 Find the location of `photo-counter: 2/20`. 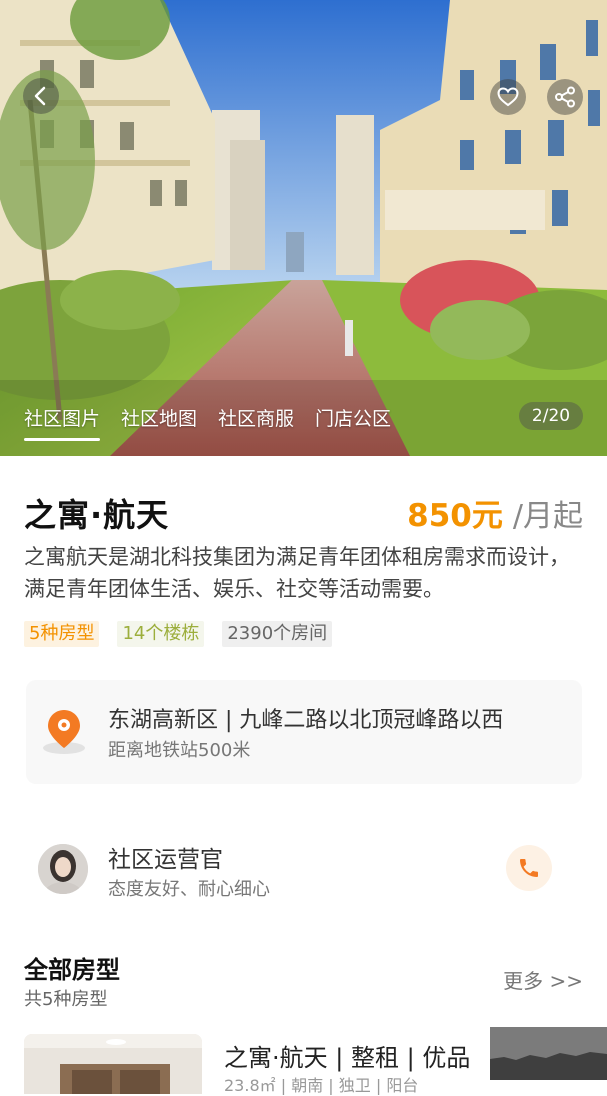

photo-counter: 2/20 is located at coordinates (551, 416).